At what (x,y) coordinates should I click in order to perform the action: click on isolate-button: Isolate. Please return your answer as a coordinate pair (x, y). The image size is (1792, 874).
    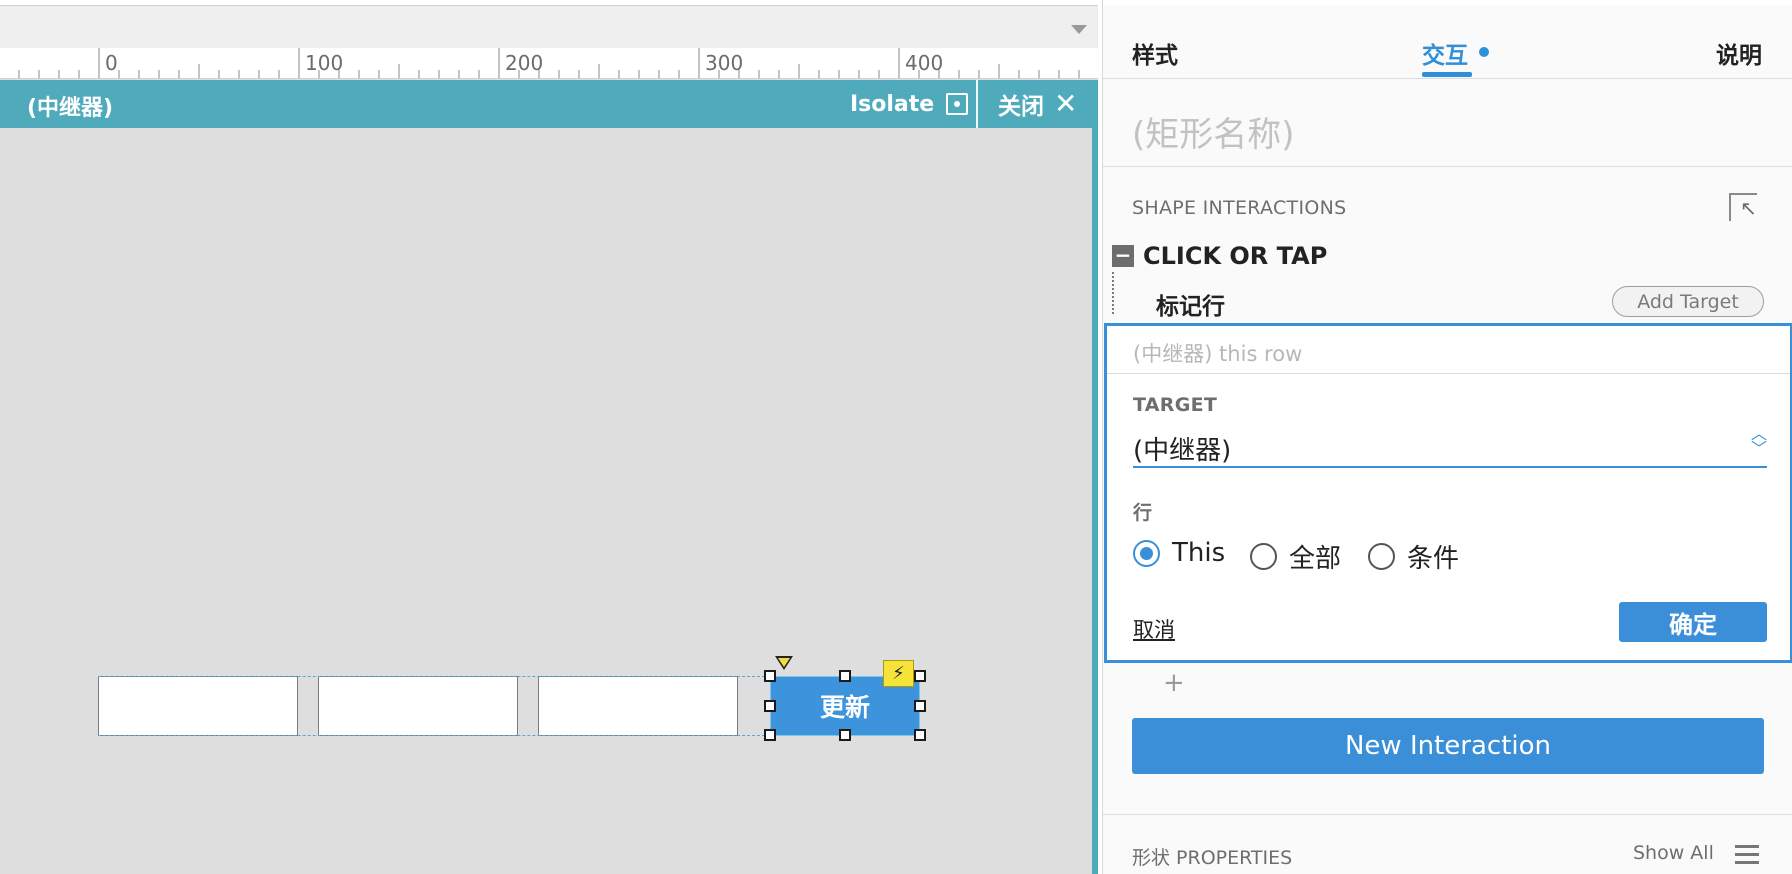
    Looking at the image, I should click on (909, 104).